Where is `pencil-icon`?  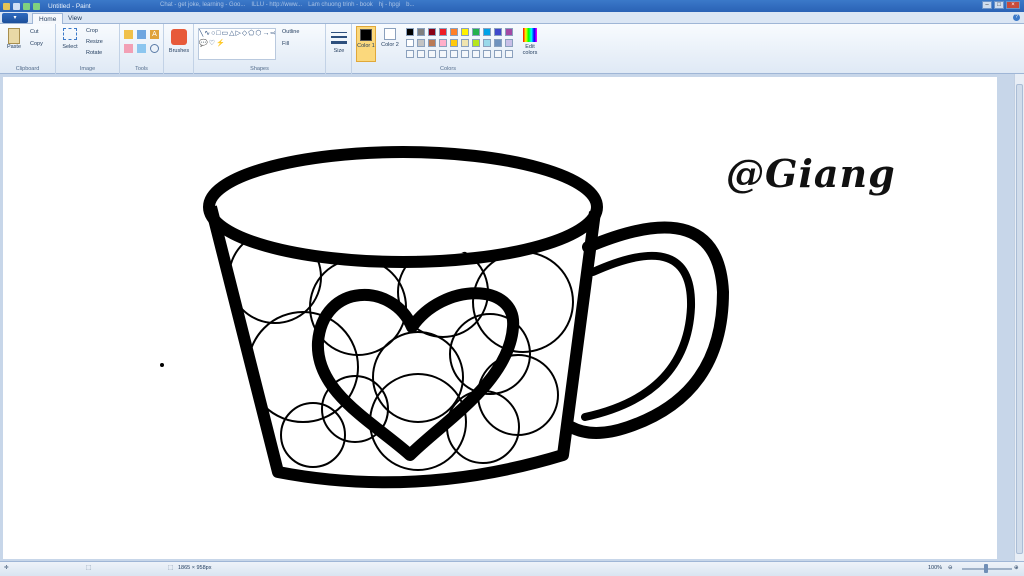
pencil-icon is located at coordinates (128, 34).